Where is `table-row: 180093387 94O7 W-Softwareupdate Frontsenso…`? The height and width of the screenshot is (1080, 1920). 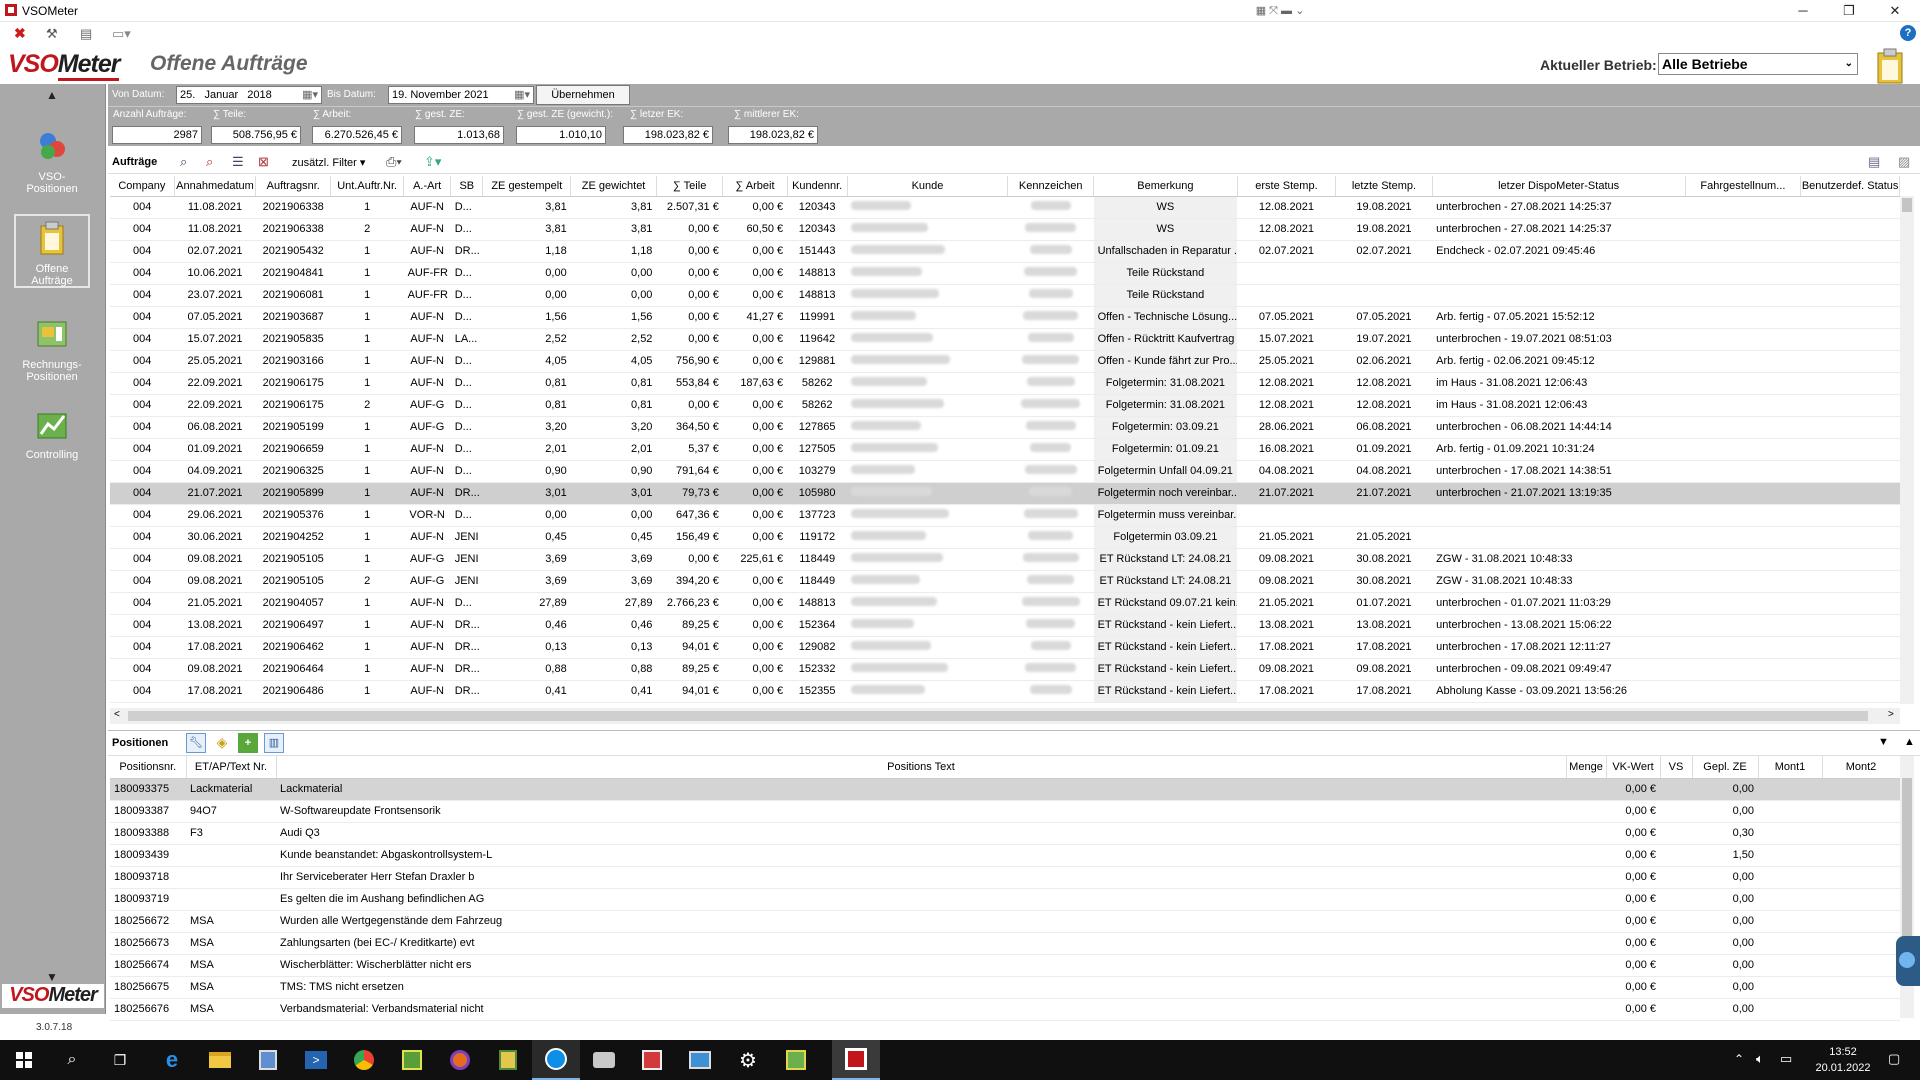
table-row: 180093387 94O7 W-Softwareupdate Frontsenso… is located at coordinates (1005, 811).